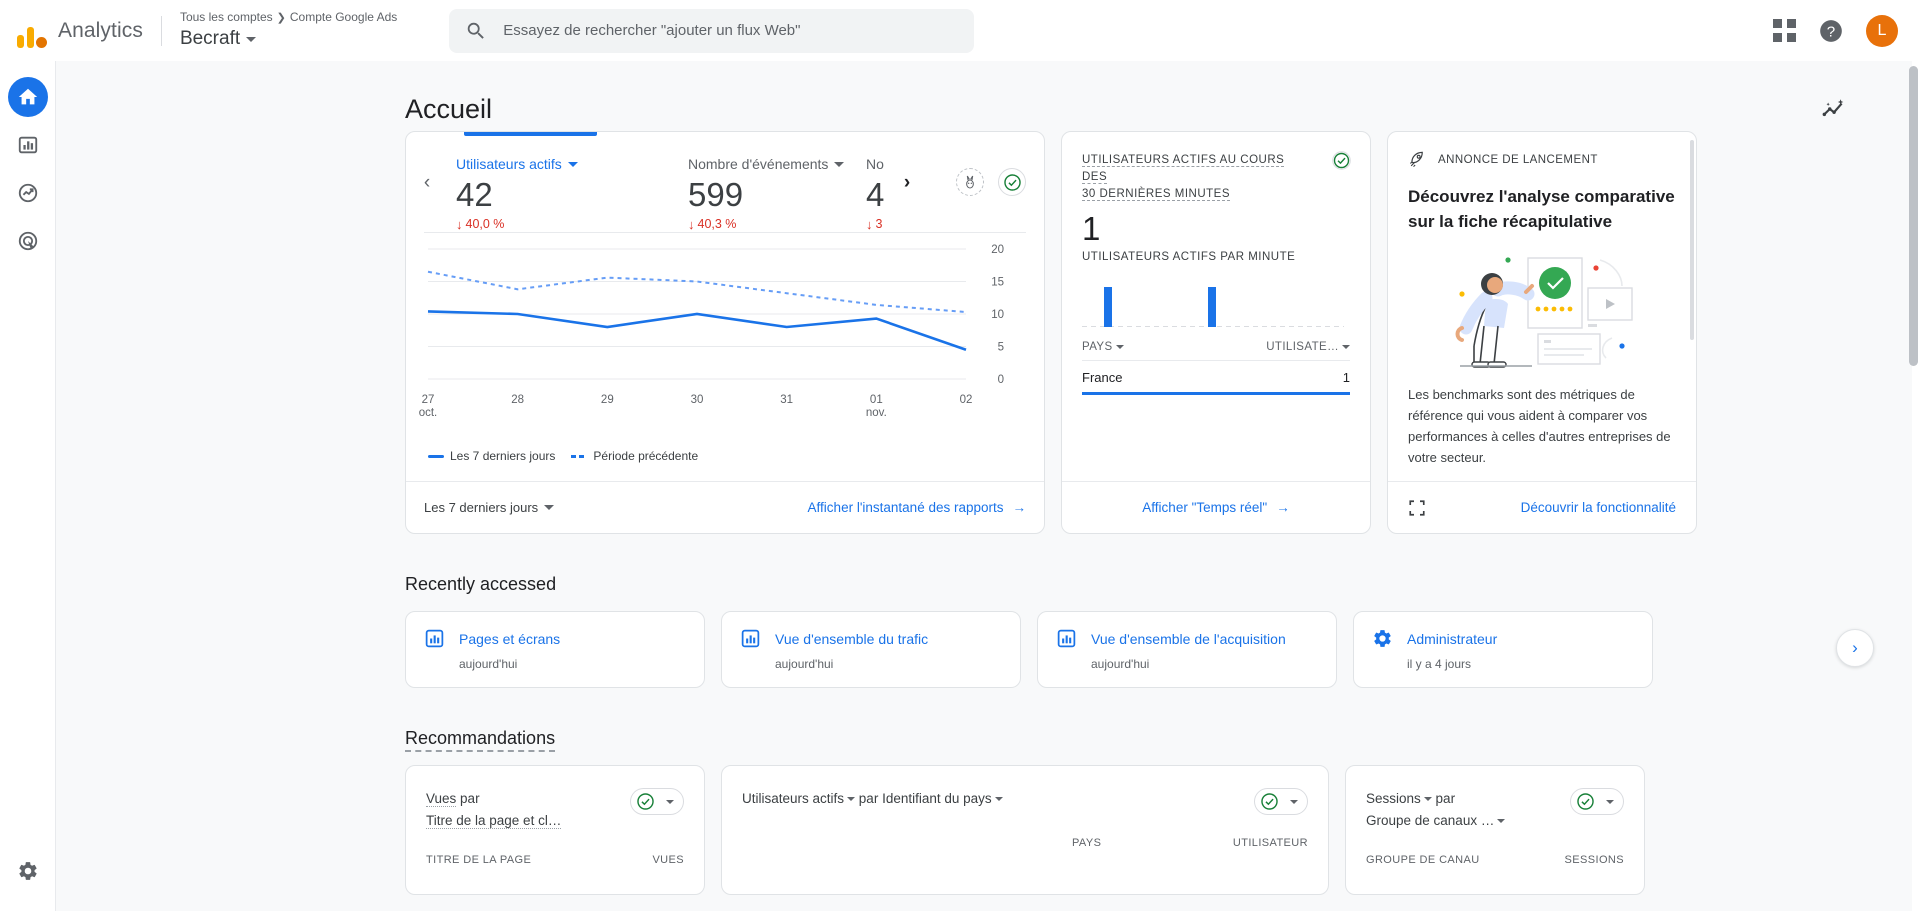  I want to click on sidebar-item-advertising, so click(28, 241).